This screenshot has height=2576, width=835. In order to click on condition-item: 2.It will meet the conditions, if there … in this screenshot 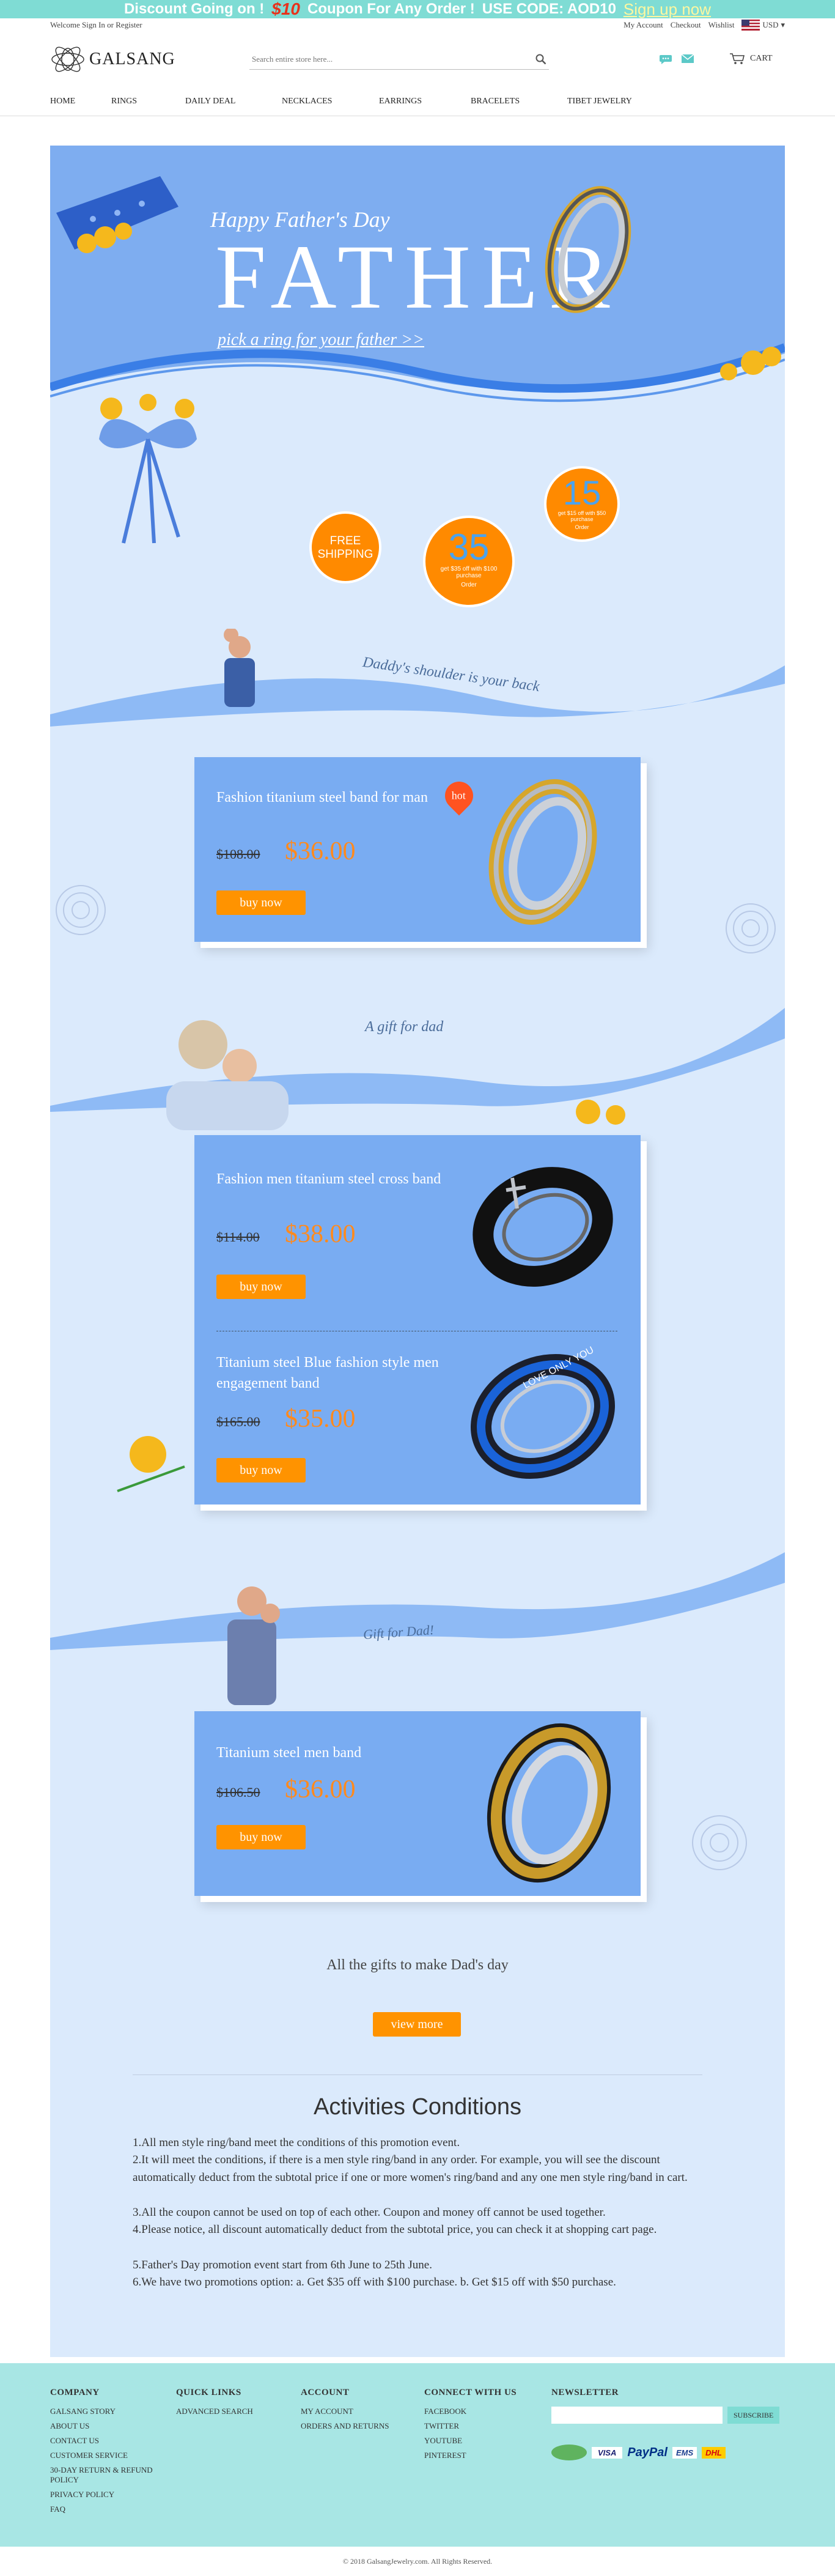, I will do `click(410, 2168)`.